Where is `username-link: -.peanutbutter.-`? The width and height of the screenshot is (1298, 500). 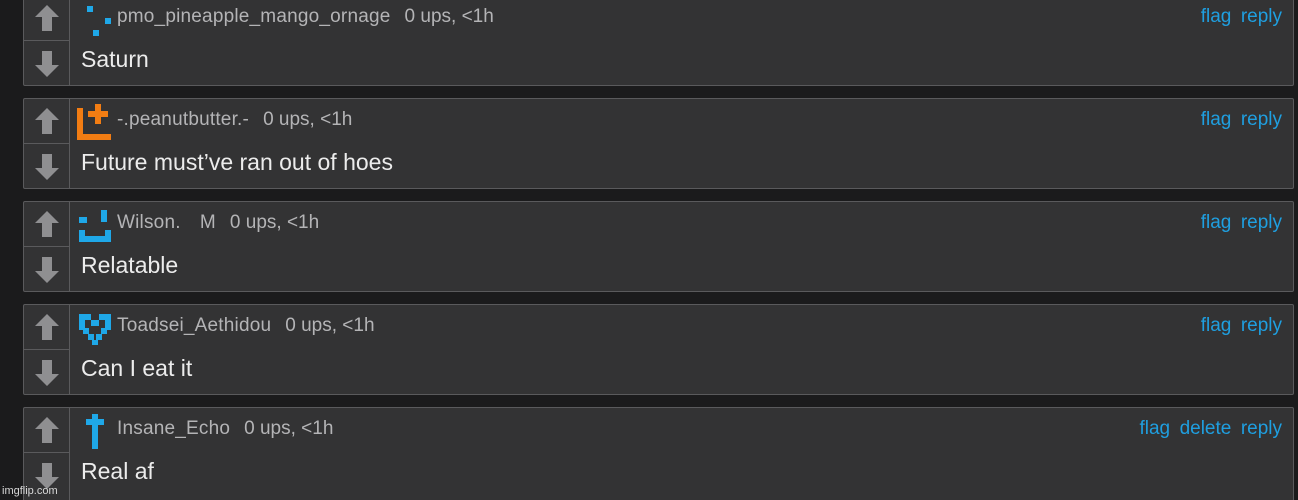
username-link: -.peanutbutter.- is located at coordinates (183, 119).